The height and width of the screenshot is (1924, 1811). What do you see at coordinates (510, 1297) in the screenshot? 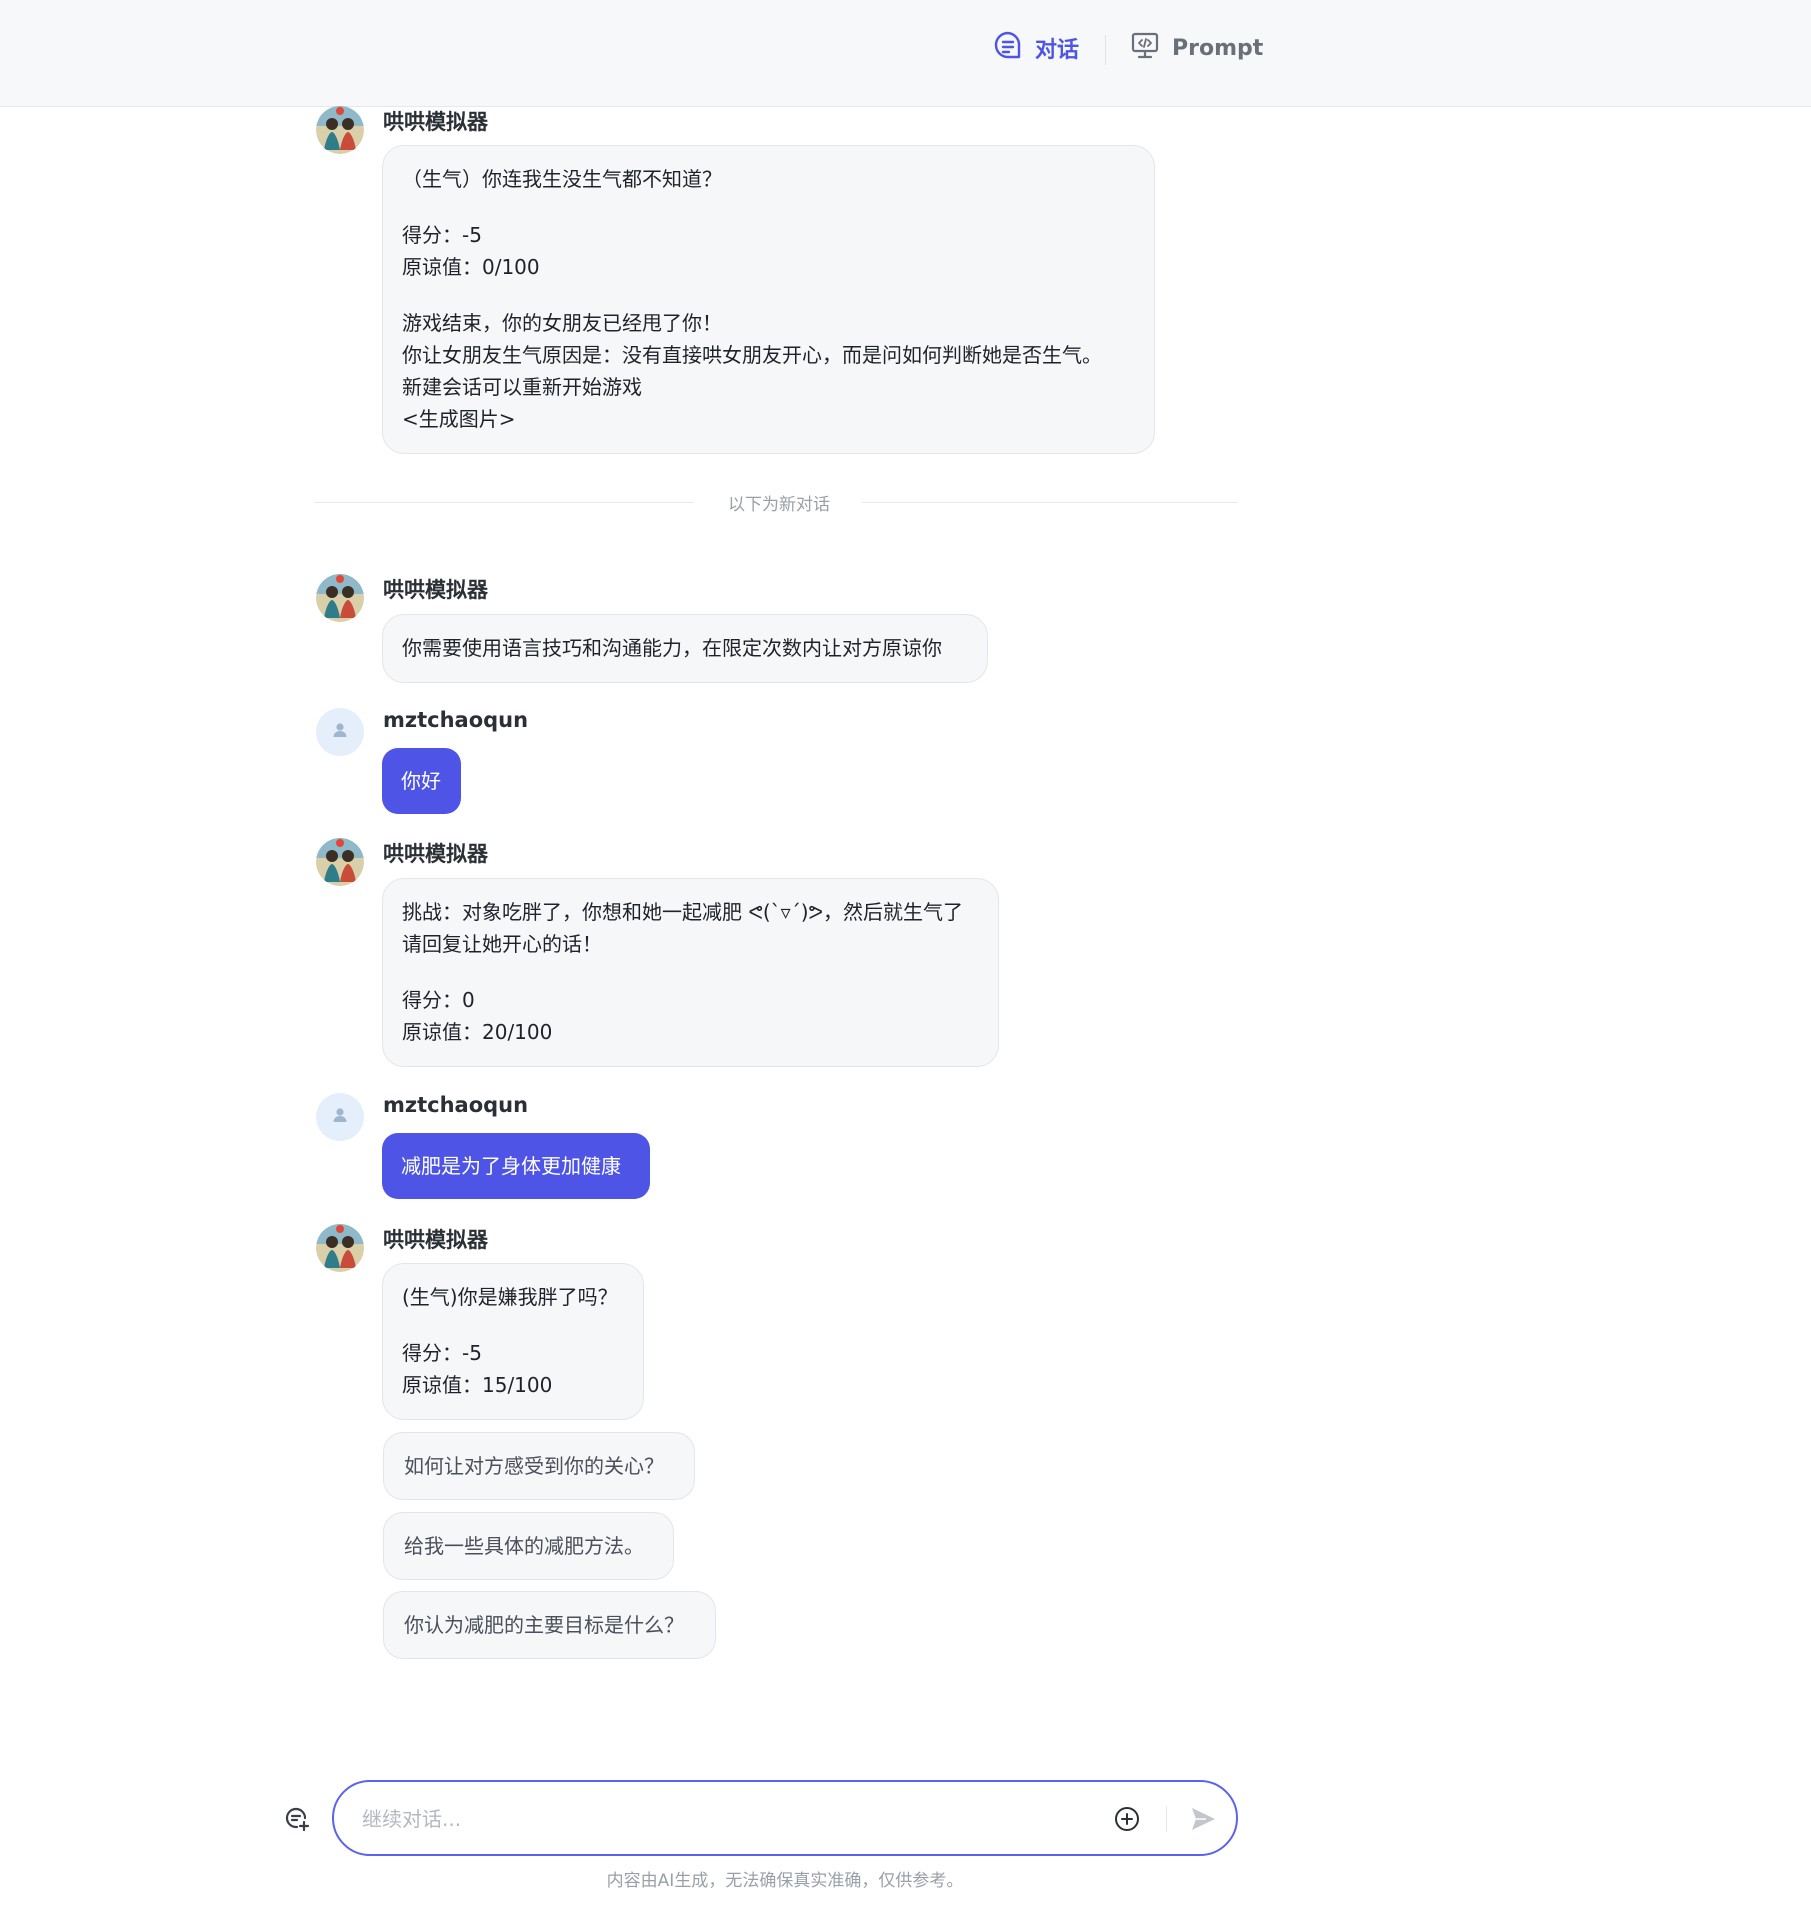
I see `message-line: (生气)你是嫌我胖了吗？` at bounding box center [510, 1297].